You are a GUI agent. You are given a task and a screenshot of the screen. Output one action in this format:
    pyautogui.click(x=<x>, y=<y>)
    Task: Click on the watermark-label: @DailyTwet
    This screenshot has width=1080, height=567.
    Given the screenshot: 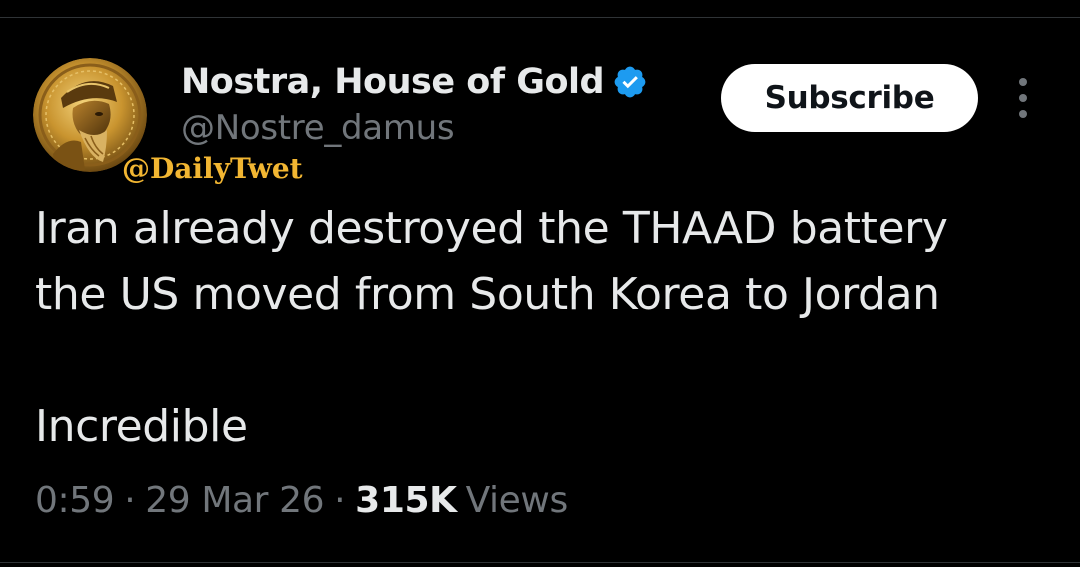 What is the action you would take?
    pyautogui.click(x=212, y=168)
    